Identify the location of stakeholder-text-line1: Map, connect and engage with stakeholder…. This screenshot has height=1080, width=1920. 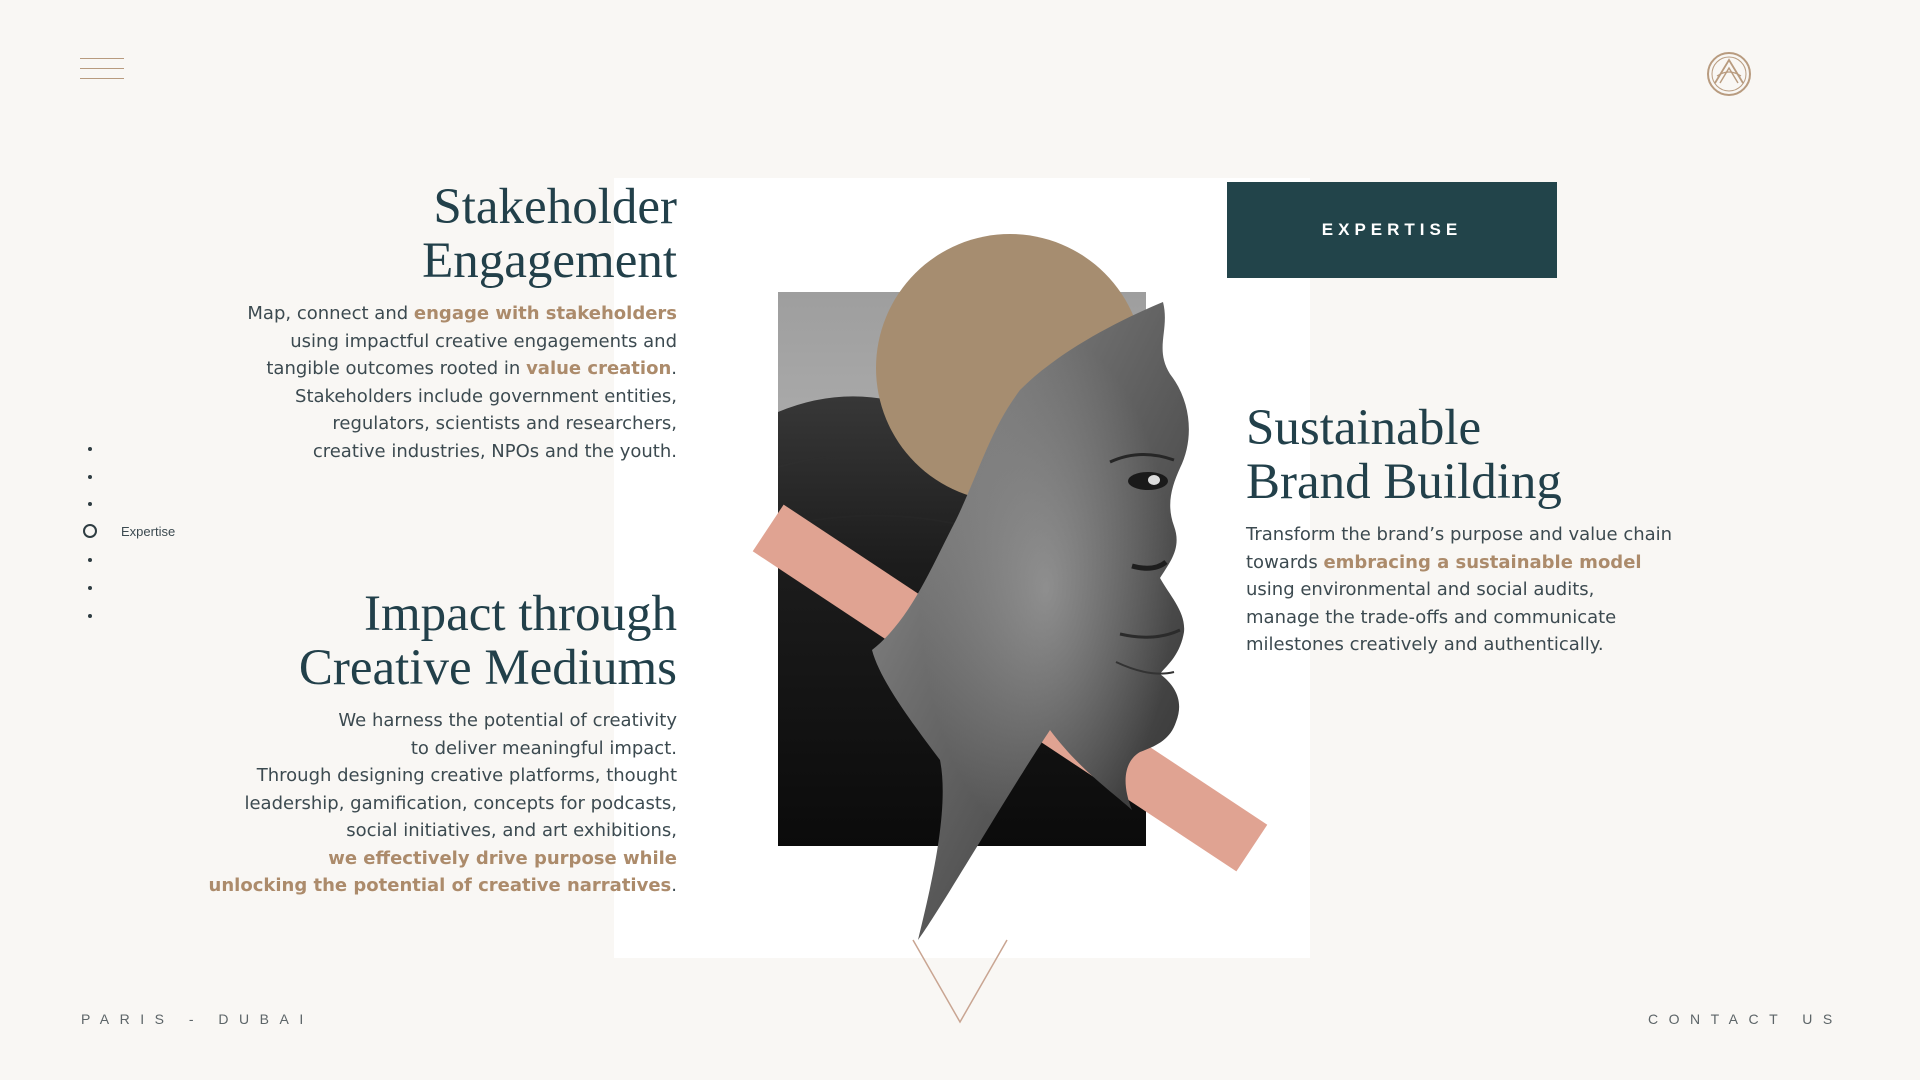
(397, 314).